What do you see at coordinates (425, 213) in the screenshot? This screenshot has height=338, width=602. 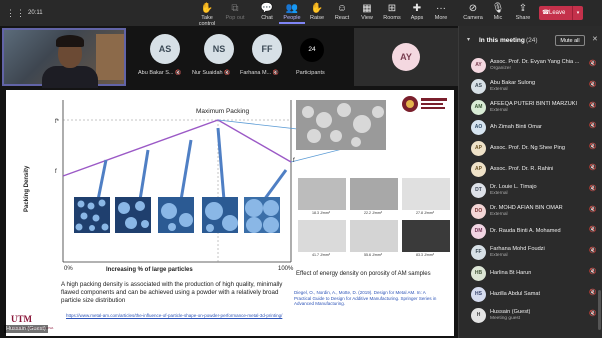 I see `micrograph-label: 27.8 J/mm³` at bounding box center [425, 213].